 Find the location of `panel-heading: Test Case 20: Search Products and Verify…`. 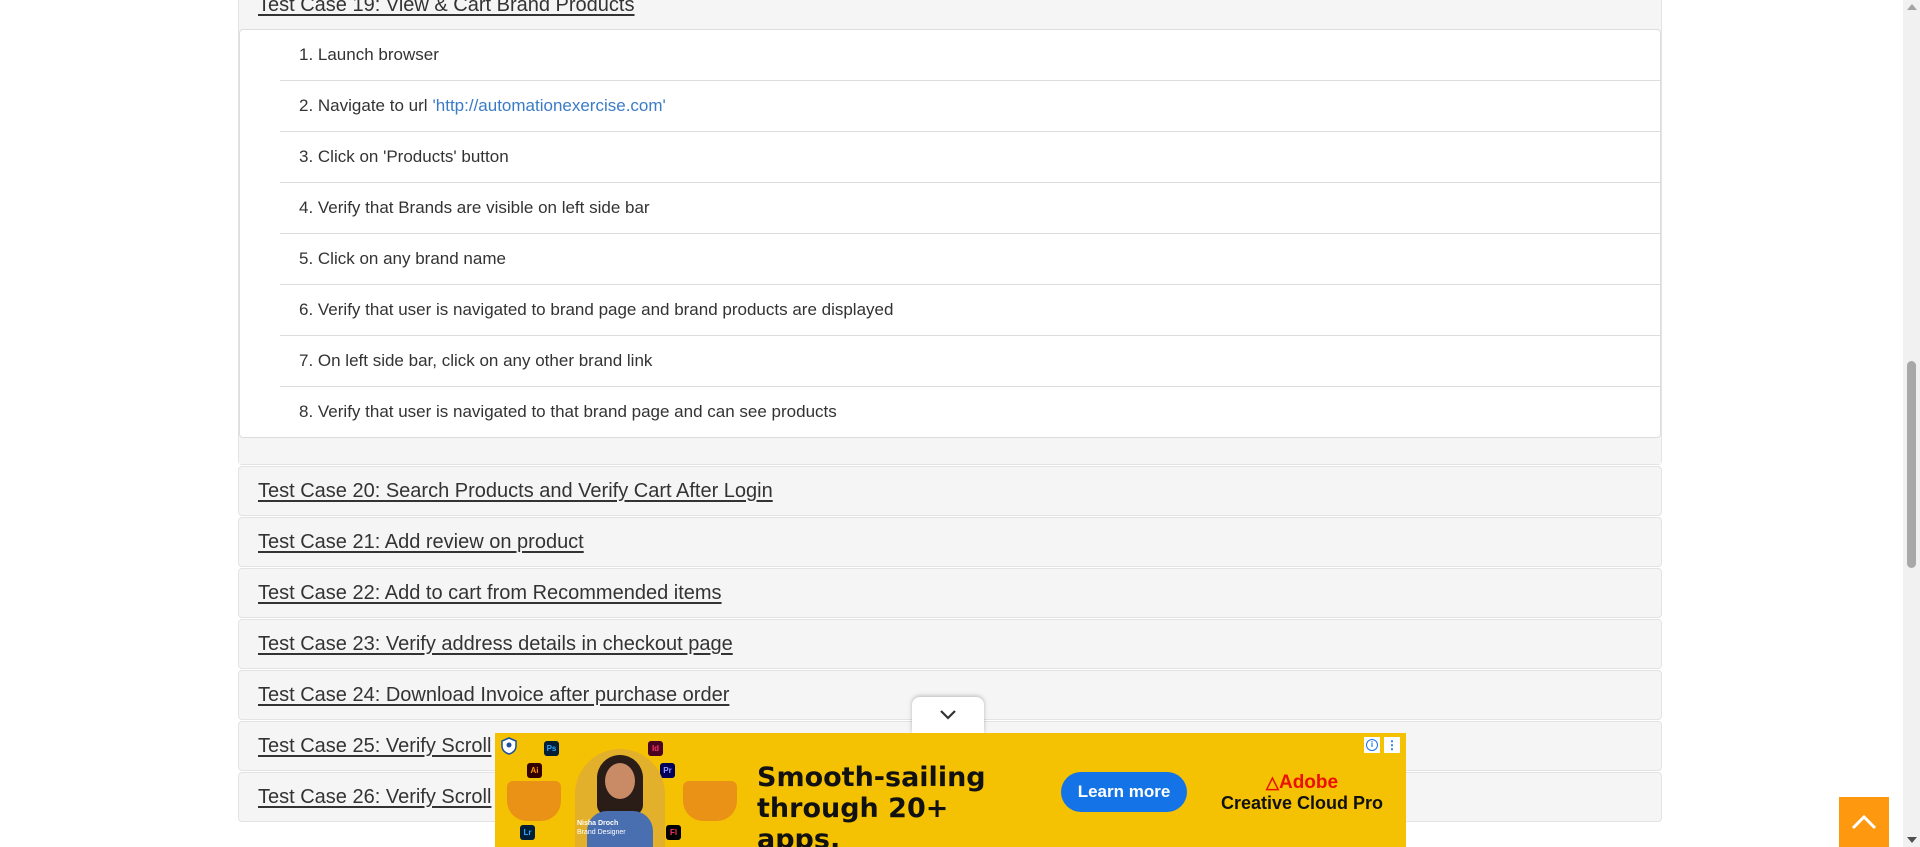

panel-heading: Test Case 20: Search Products and Verify… is located at coordinates (950, 491).